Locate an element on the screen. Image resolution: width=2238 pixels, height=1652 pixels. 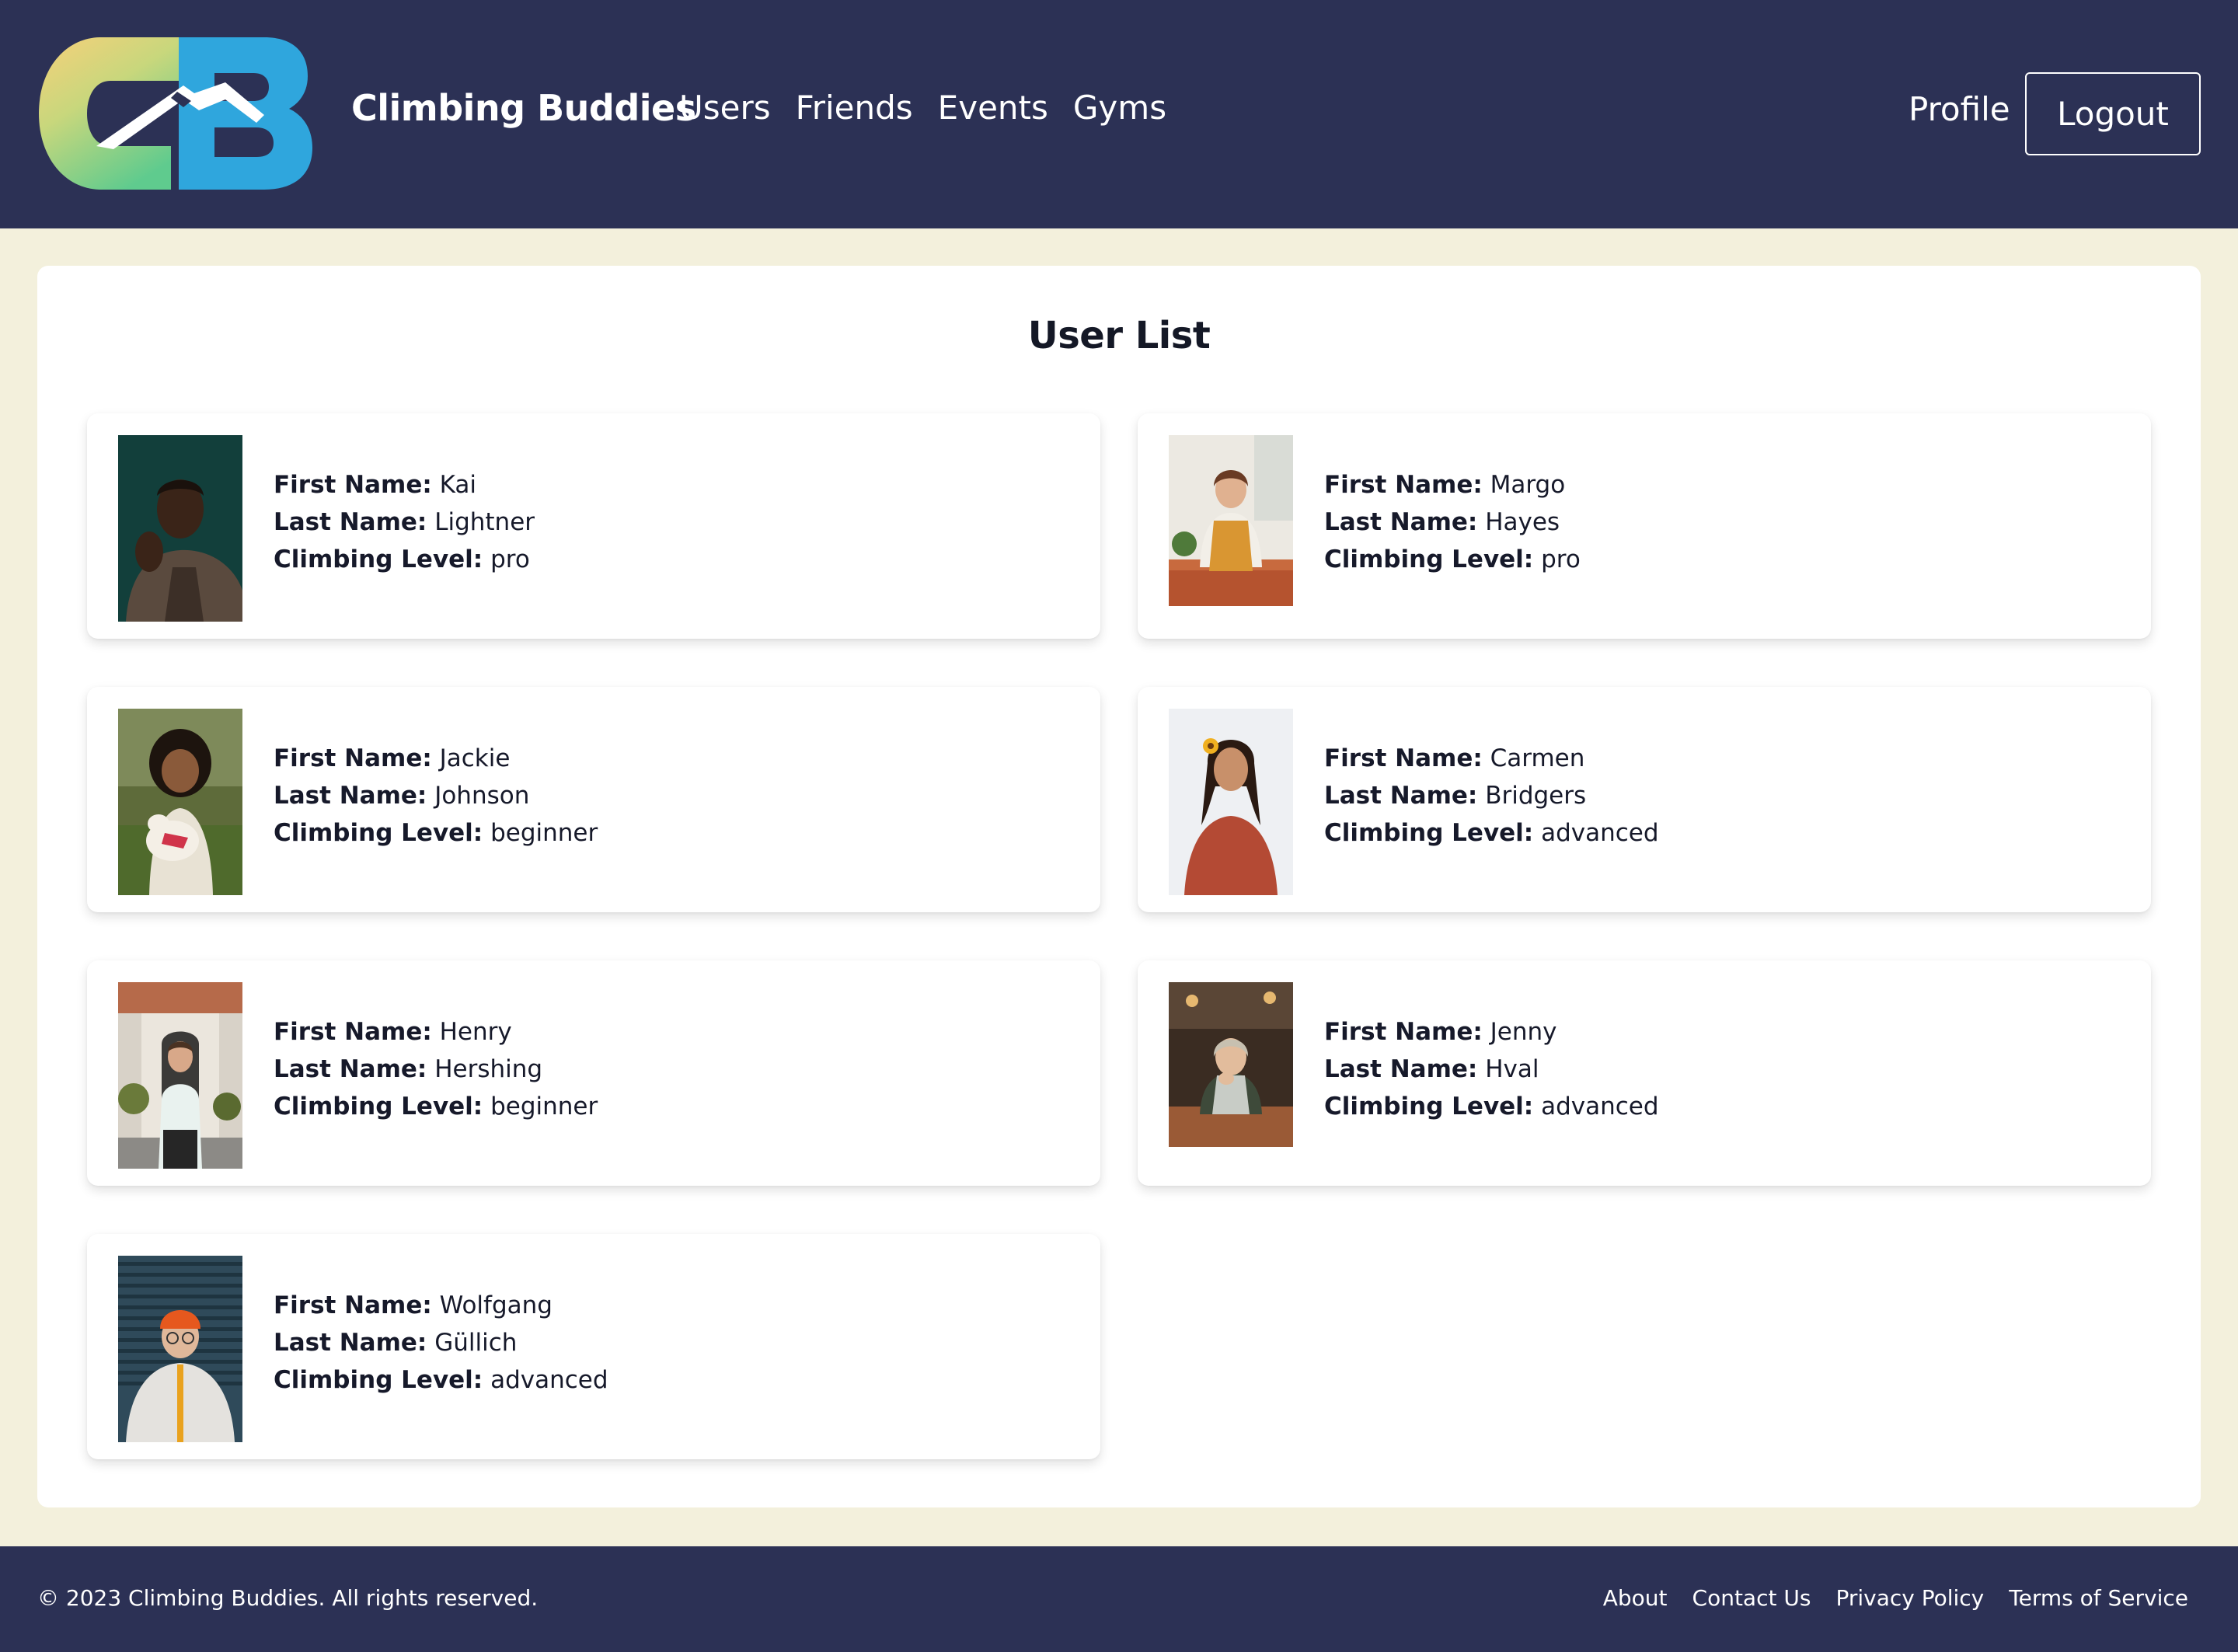
first-name-value: Jenny is located at coordinates (1523, 1032).